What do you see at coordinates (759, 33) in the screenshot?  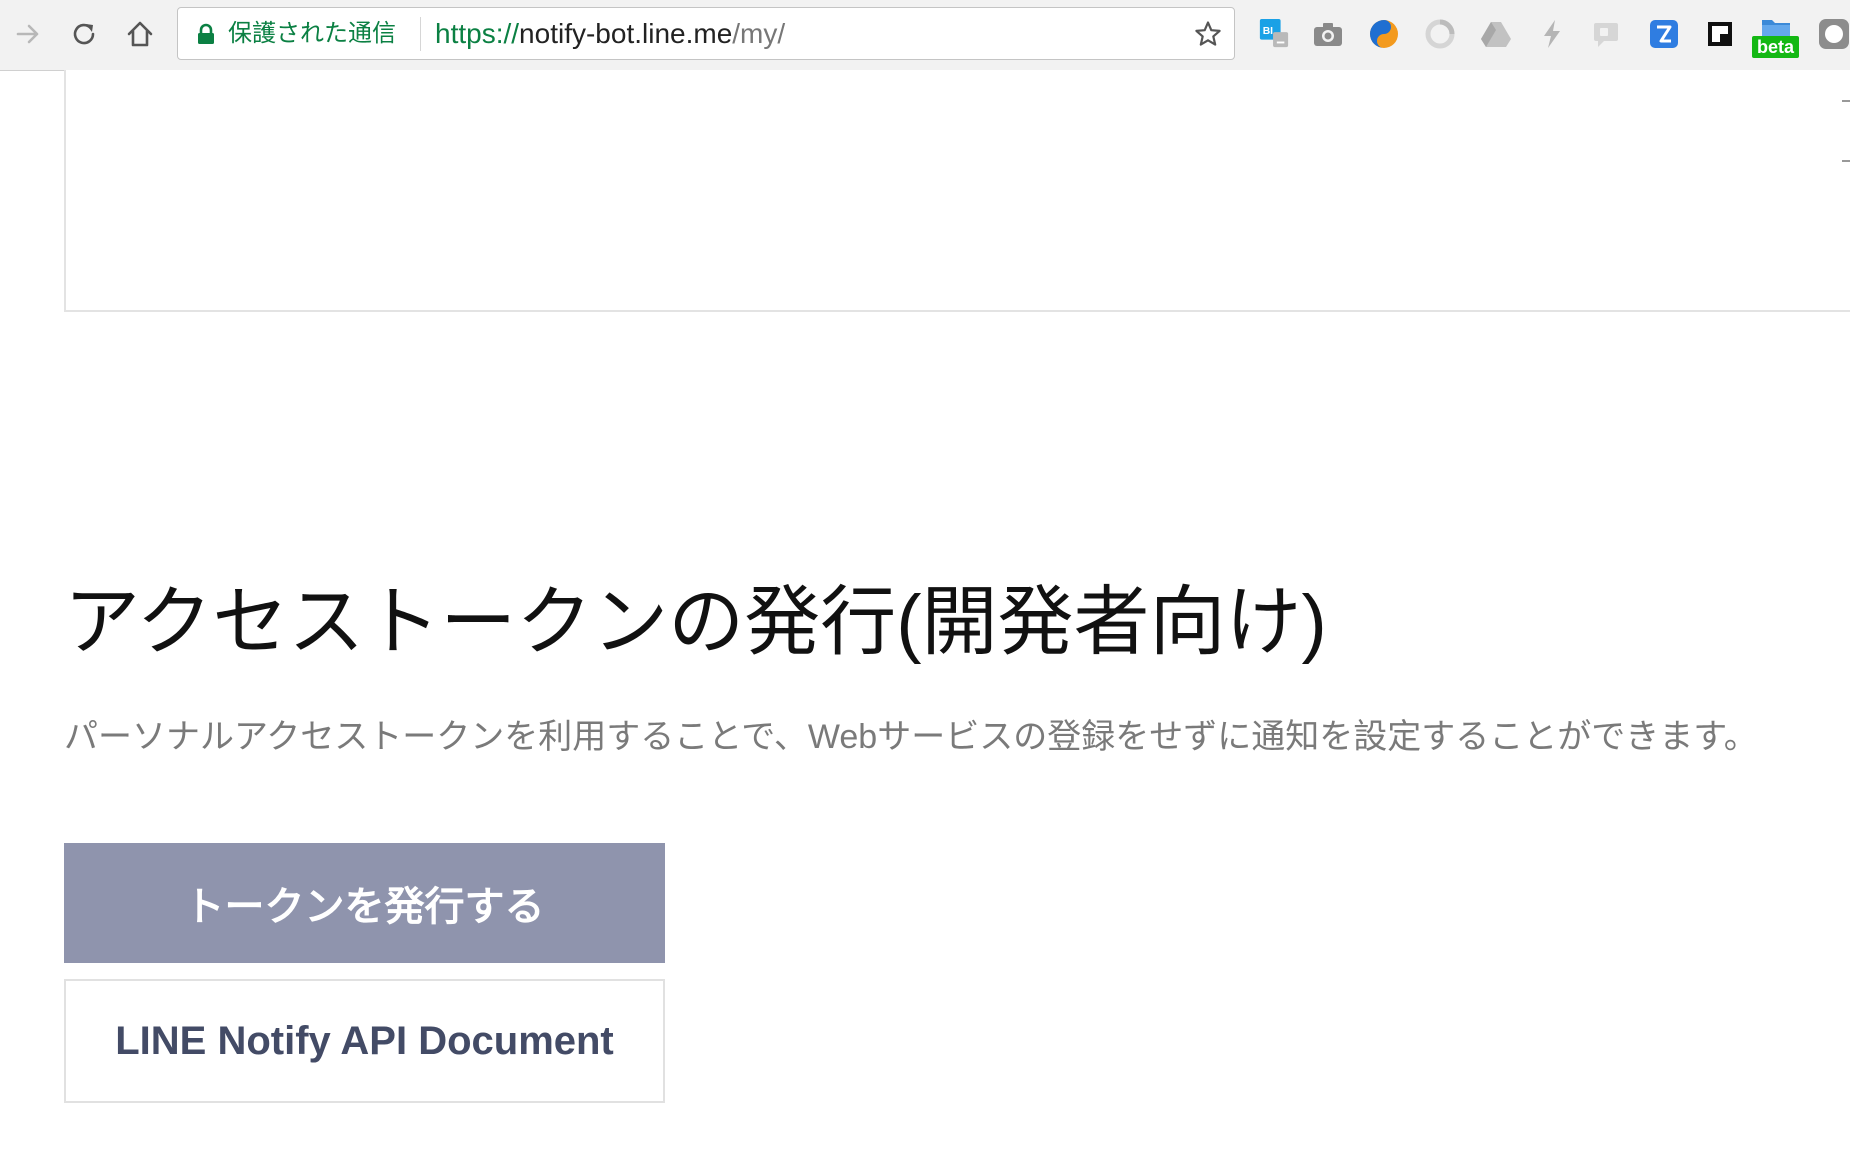 I see `url-path: /my/` at bounding box center [759, 33].